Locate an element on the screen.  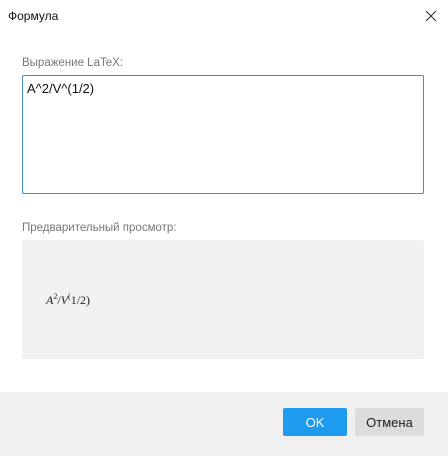
cancel-button: Отмена is located at coordinates (389, 422).